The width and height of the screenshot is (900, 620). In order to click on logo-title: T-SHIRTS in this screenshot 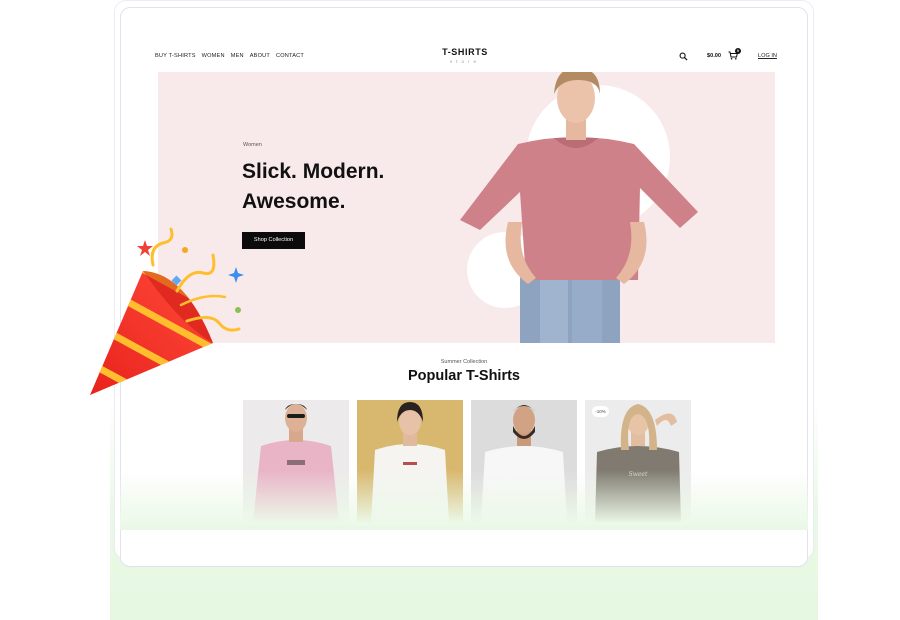, I will do `click(465, 52)`.